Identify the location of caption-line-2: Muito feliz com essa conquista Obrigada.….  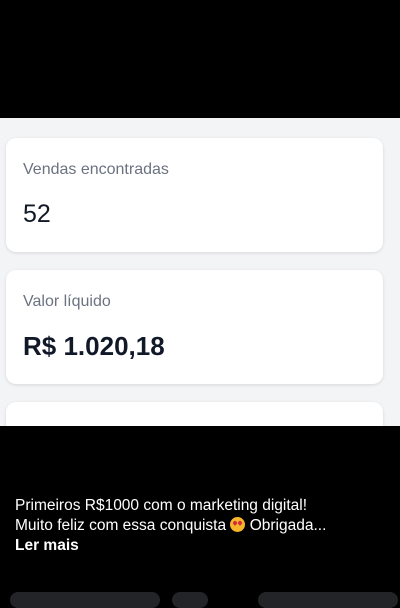
(200, 526).